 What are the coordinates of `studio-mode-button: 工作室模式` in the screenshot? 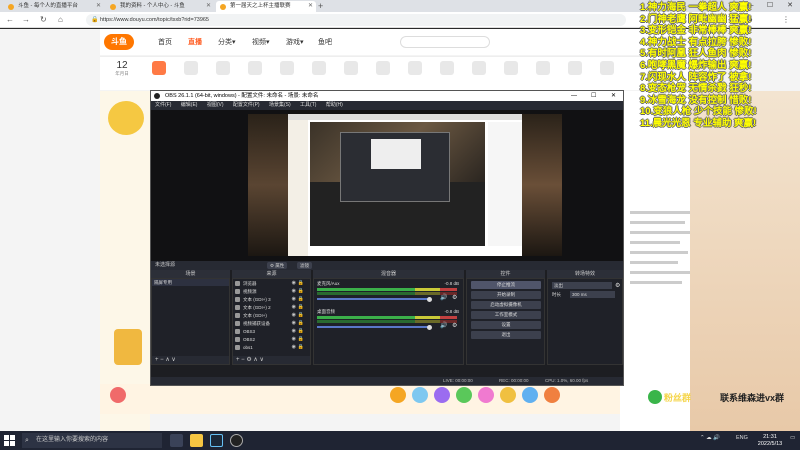 It's located at (506, 315).